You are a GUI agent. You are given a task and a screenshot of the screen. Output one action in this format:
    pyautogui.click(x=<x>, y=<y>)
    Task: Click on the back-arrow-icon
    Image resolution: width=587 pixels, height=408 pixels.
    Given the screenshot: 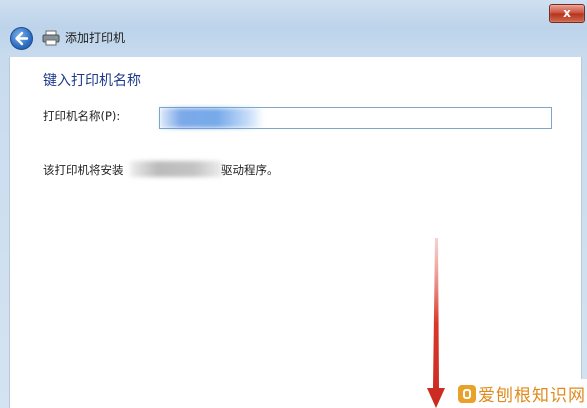 What is the action you would take?
    pyautogui.click(x=22, y=38)
    